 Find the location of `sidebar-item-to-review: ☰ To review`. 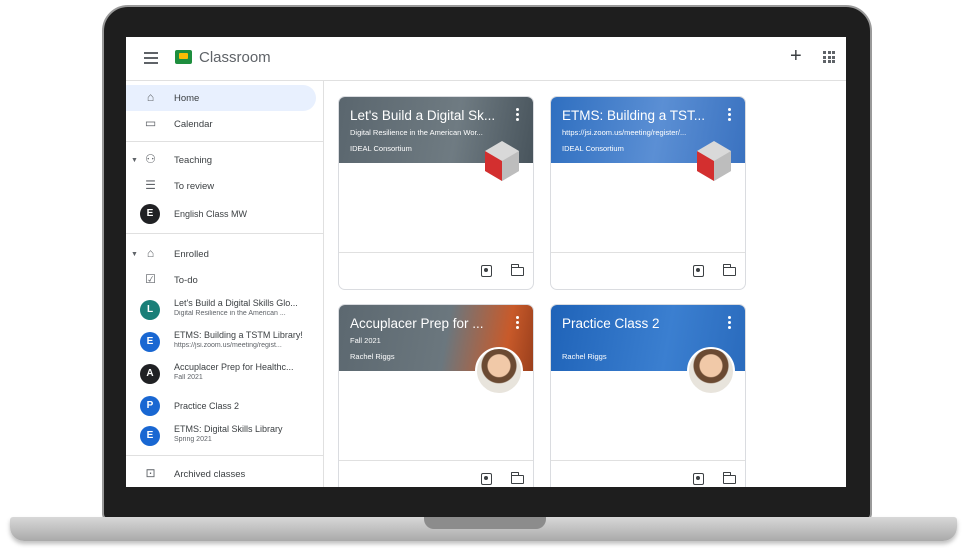

sidebar-item-to-review: ☰ To review is located at coordinates (221, 186).